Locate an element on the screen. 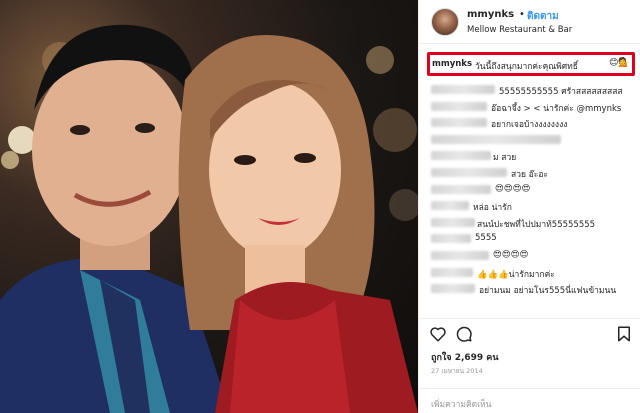 This screenshot has width=640, height=413. follow-button: ติดตาม is located at coordinates (543, 16).